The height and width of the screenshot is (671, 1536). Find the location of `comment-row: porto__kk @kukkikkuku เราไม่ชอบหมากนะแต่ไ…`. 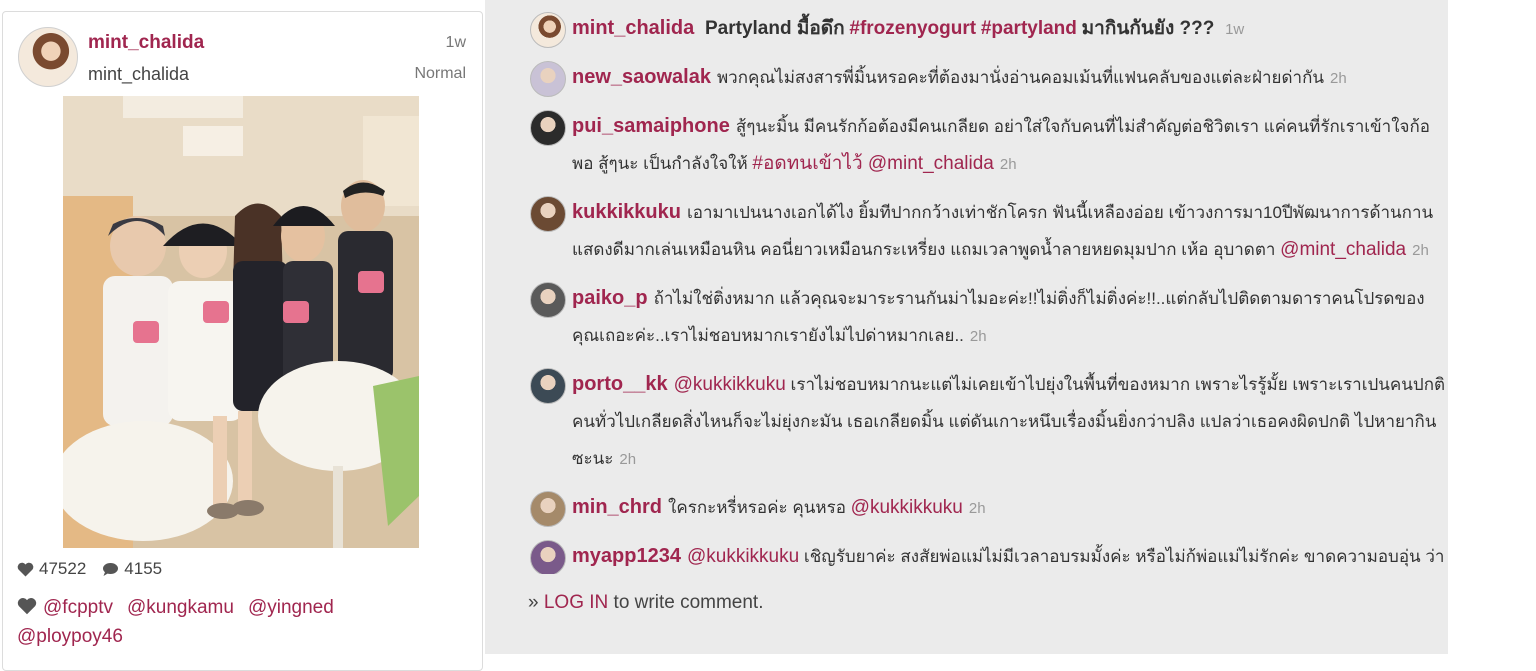

comment-row: porto__kk @kukkikkuku เราไม่ชอบหมากนะแต่ไ… is located at coordinates (988, 422).